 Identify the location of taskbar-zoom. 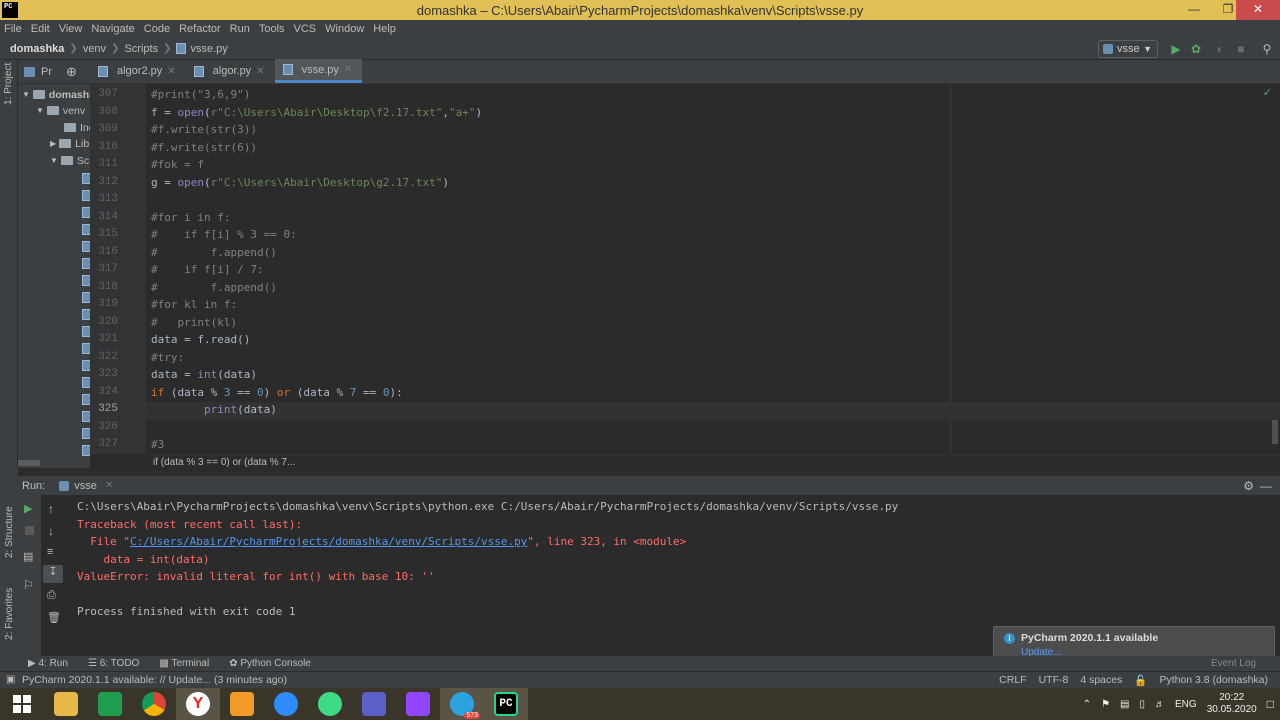
(286, 704).